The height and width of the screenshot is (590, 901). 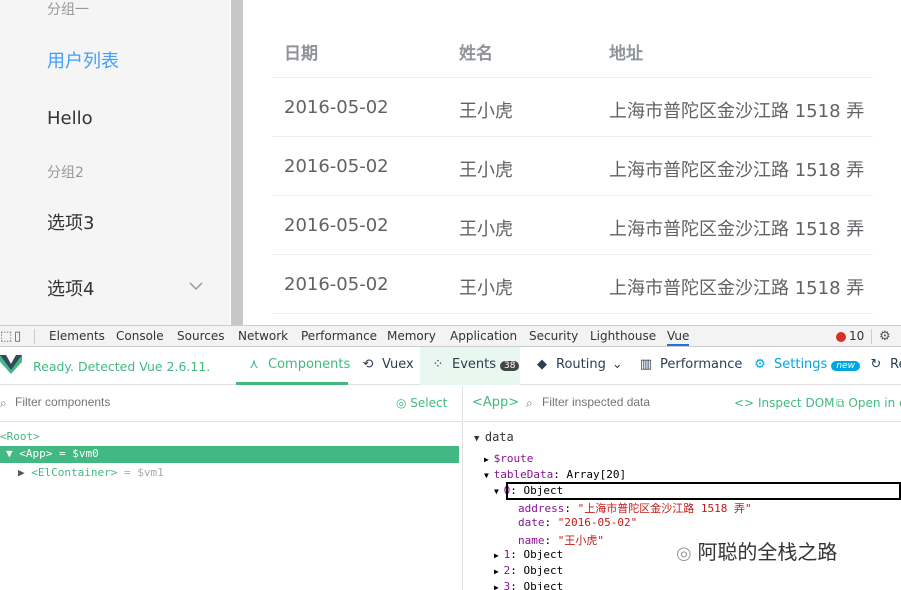 I want to click on tab-performance: Performance, so click(x=339, y=336).